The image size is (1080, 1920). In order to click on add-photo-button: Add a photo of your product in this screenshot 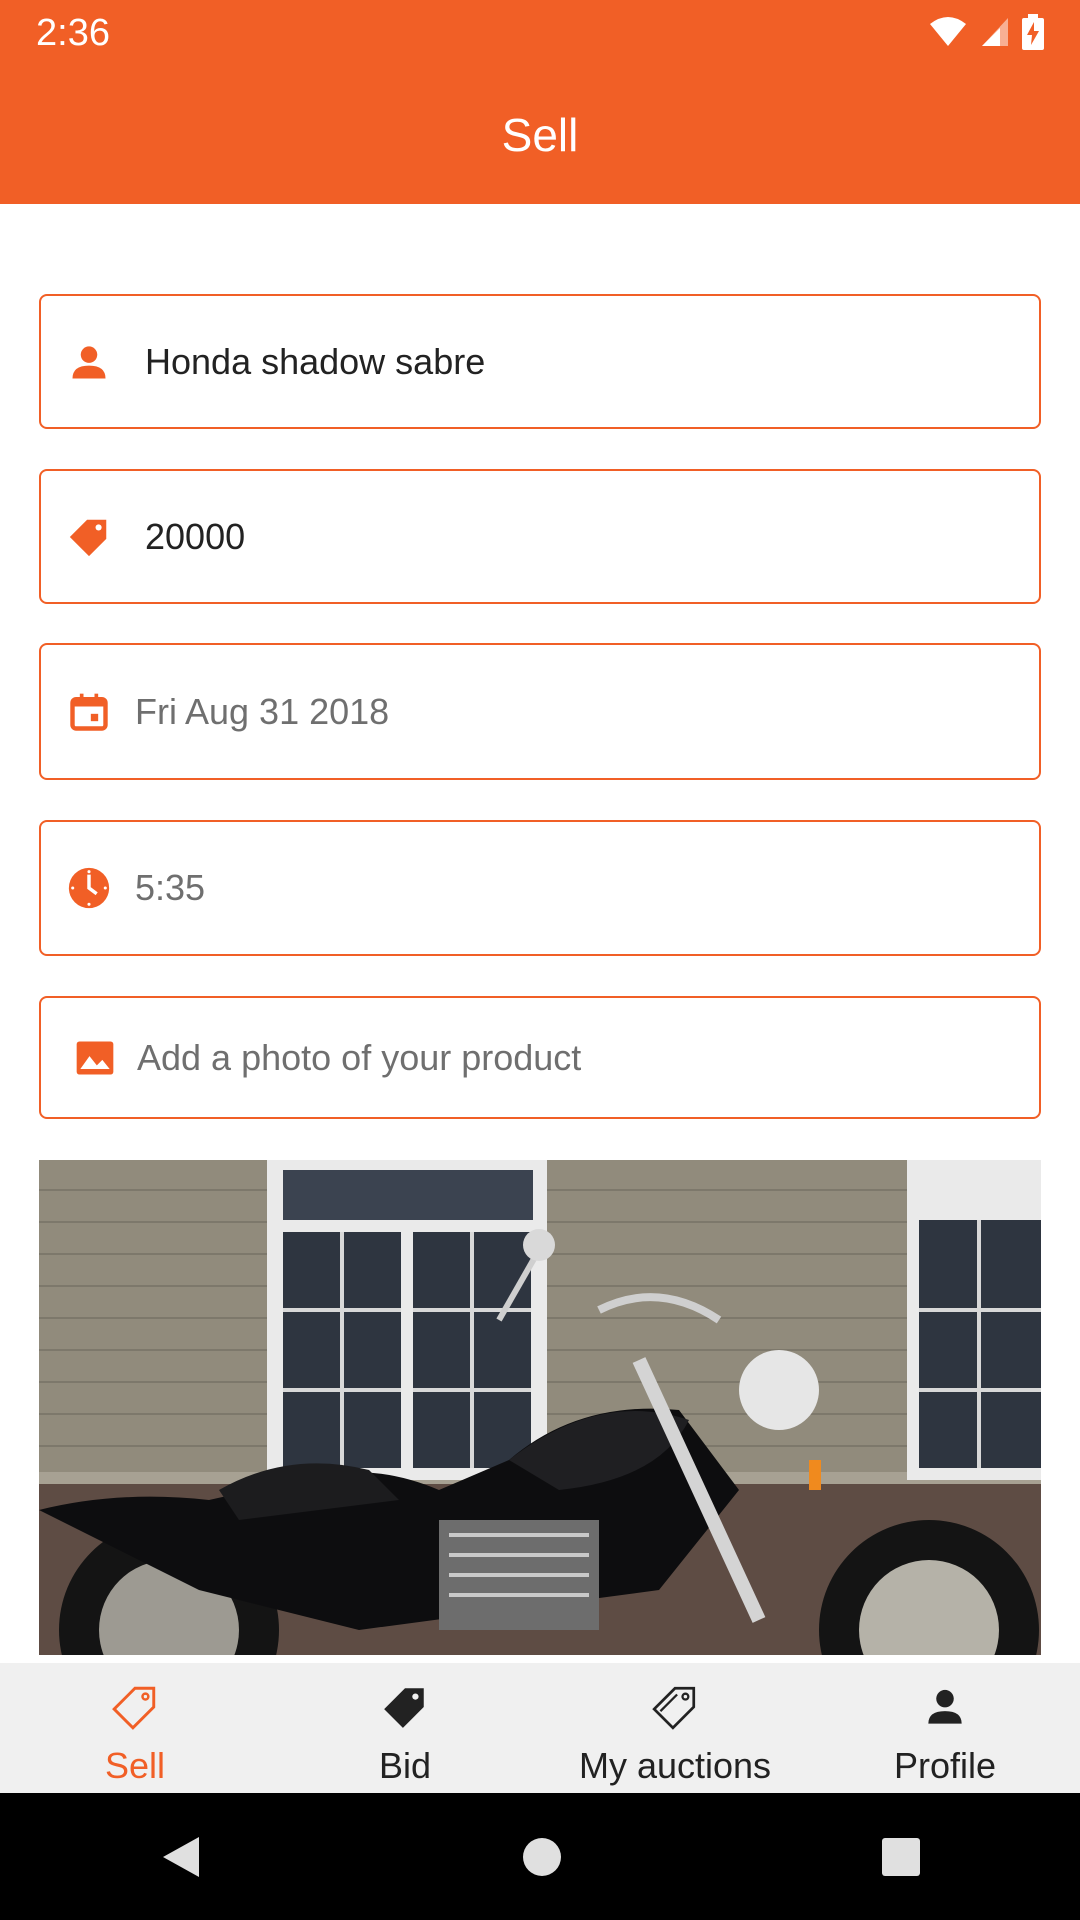, I will do `click(540, 1057)`.